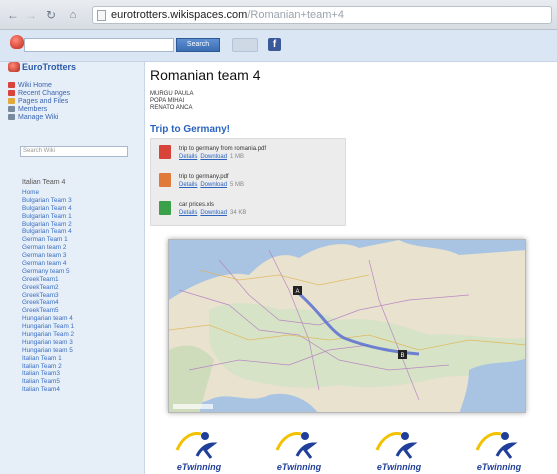  I want to click on header-search-button: Search, so click(198, 45).